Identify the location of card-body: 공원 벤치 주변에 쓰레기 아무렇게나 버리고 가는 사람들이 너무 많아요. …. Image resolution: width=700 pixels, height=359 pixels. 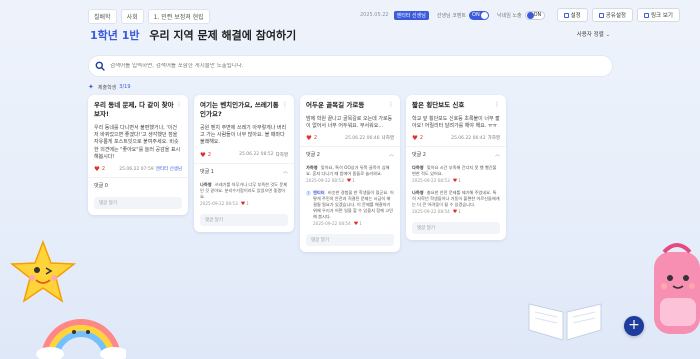
(243, 135).